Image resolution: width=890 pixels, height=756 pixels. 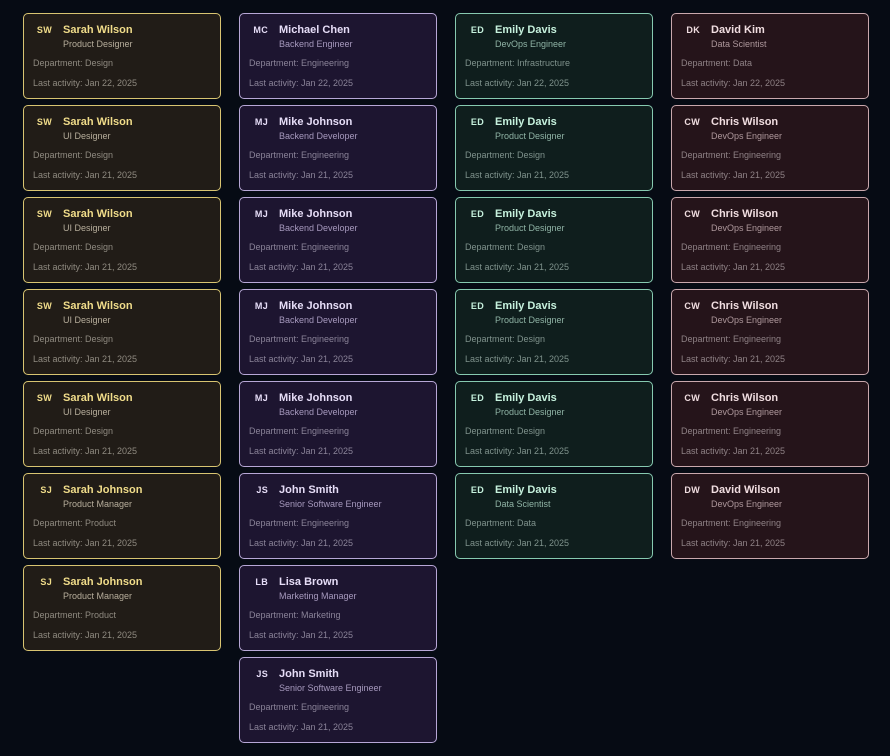 What do you see at coordinates (262, 674) in the screenshot?
I see `avatar-initials: JS` at bounding box center [262, 674].